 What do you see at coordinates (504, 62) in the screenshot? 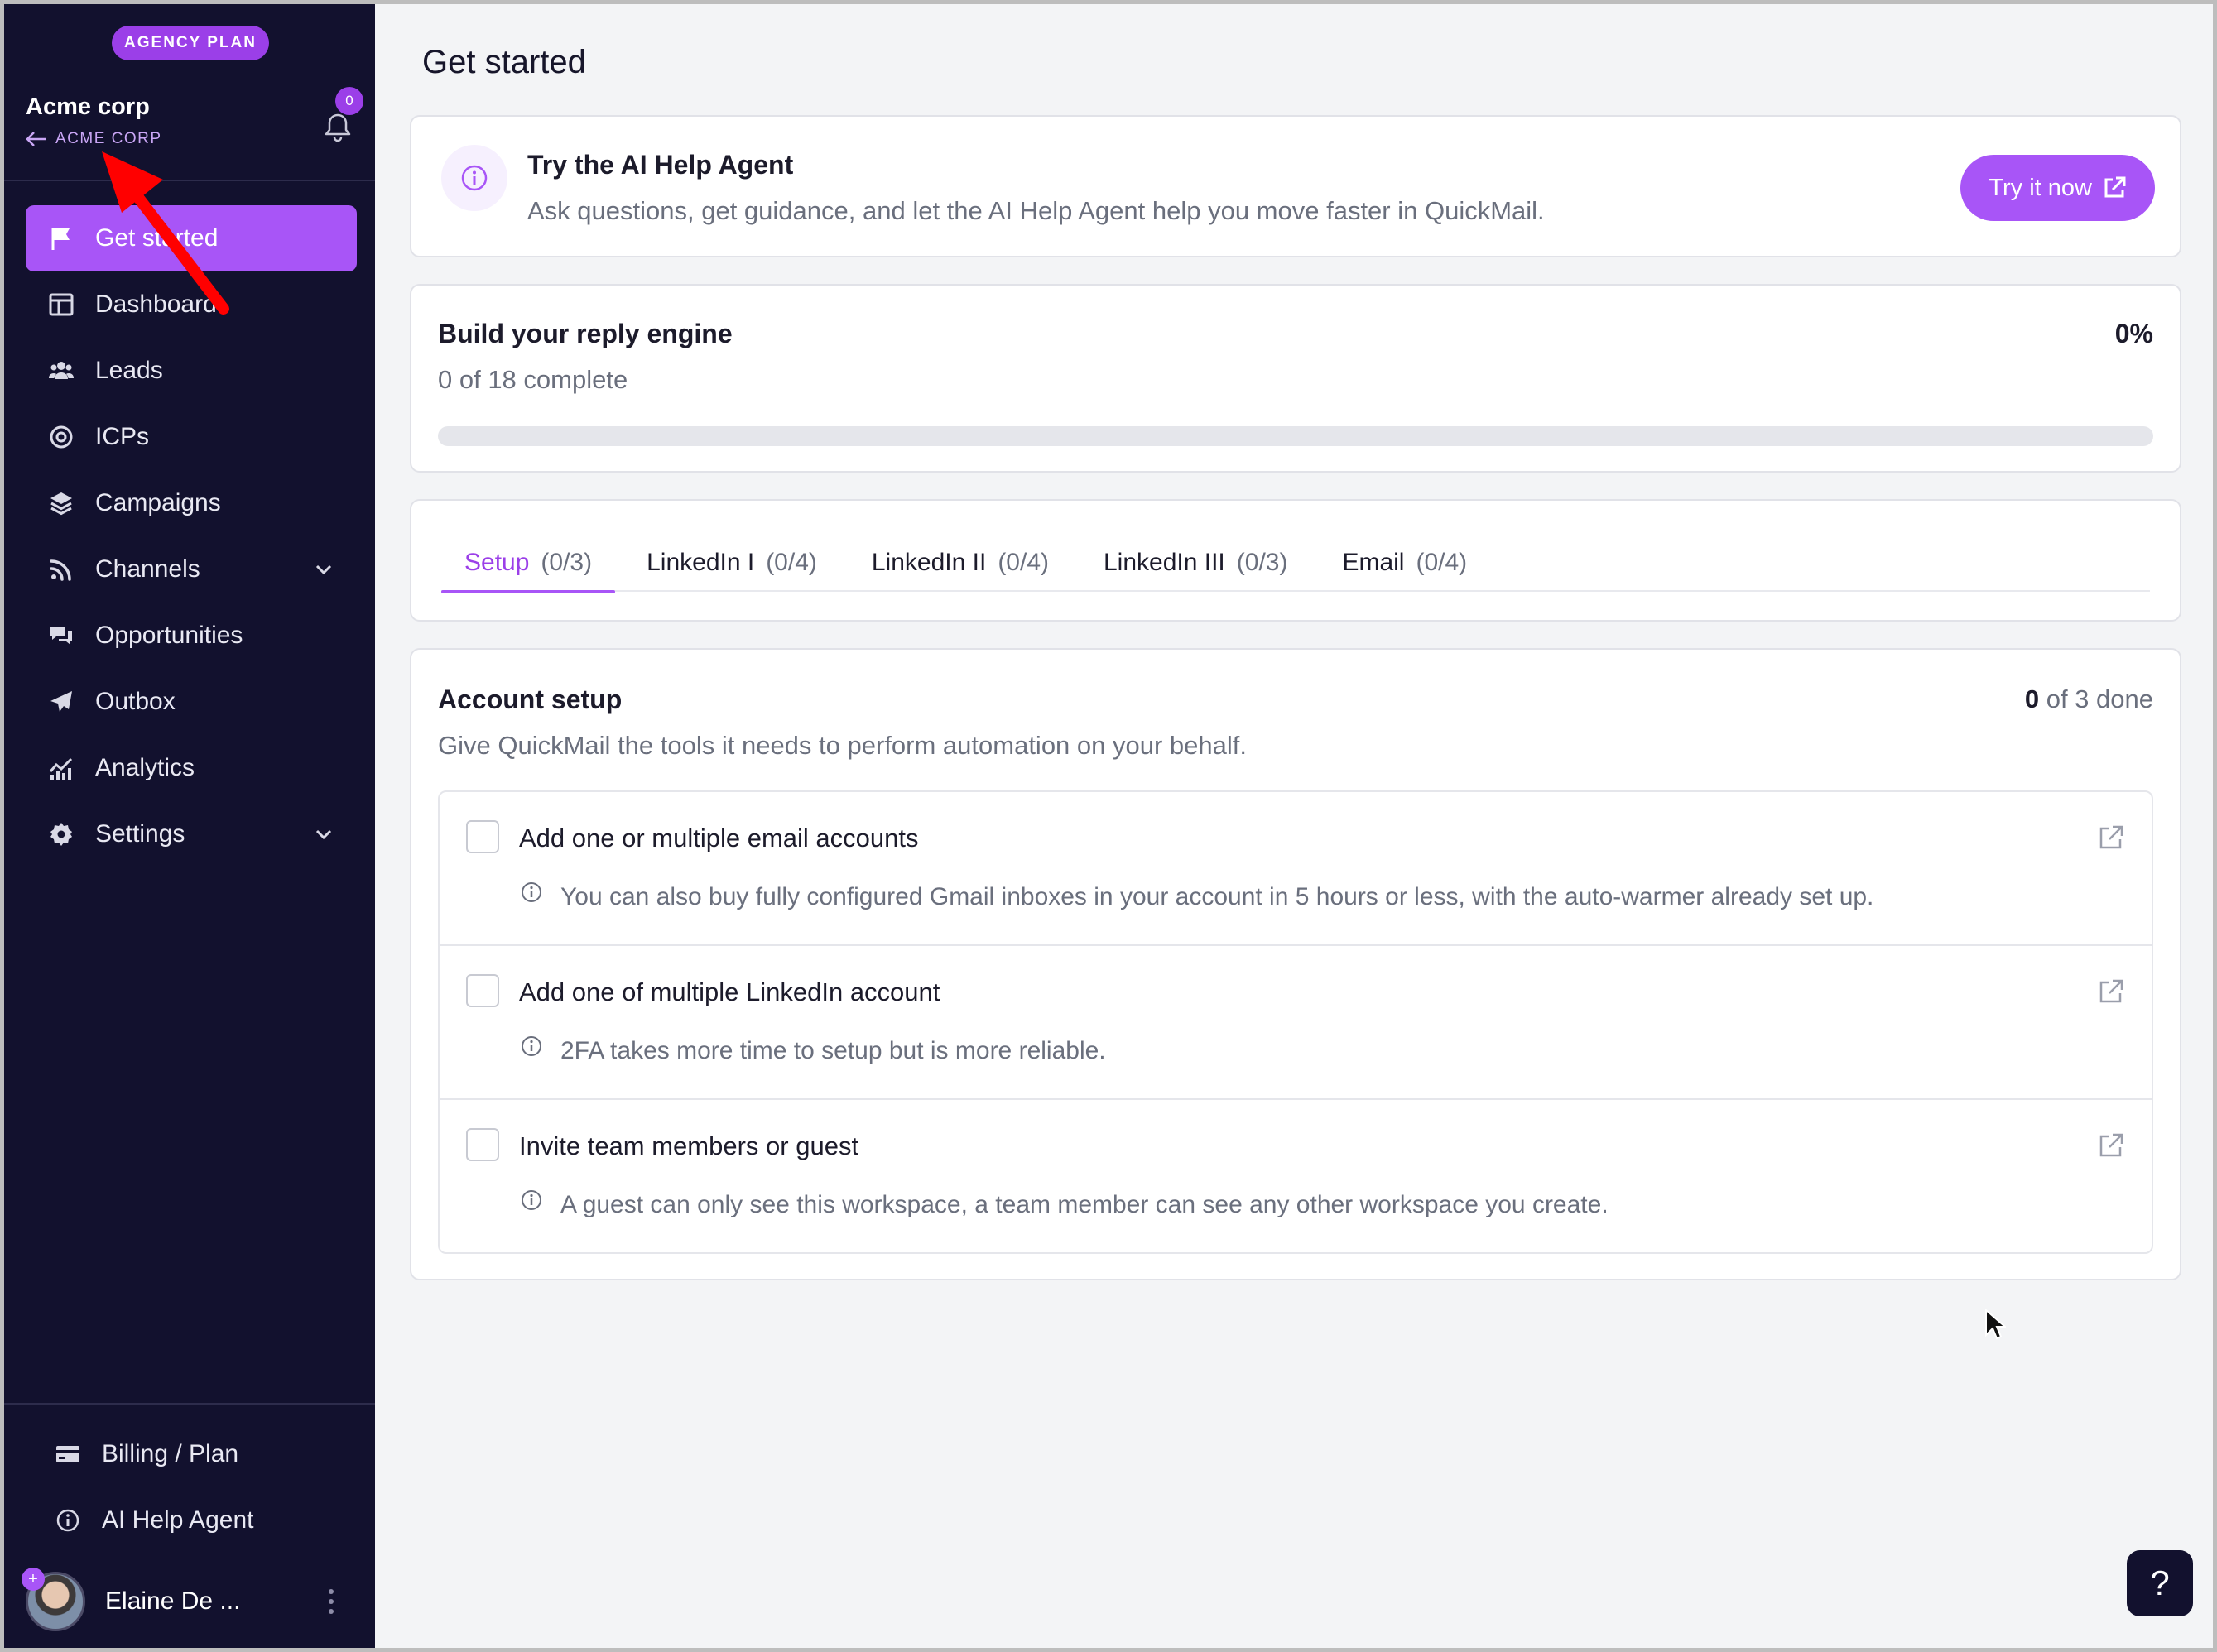
I see `page-title: Get started` at bounding box center [504, 62].